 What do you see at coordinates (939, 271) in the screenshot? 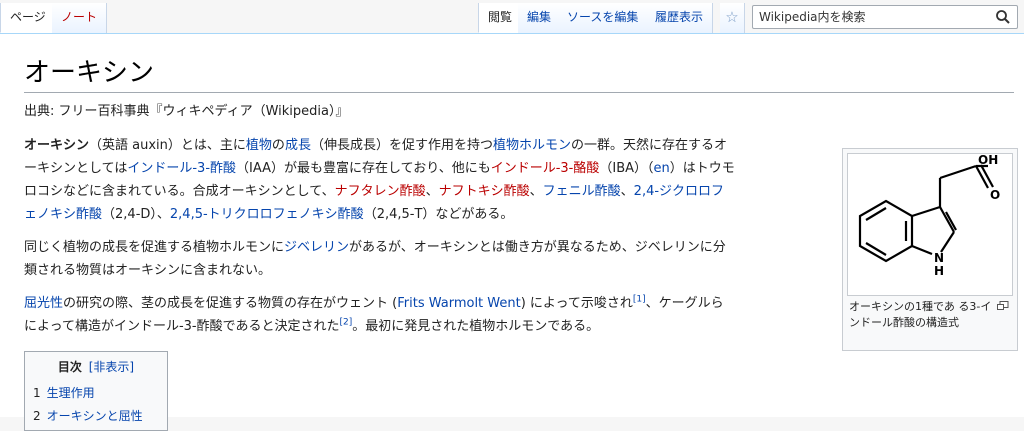
I see `h-label: H` at bounding box center [939, 271].